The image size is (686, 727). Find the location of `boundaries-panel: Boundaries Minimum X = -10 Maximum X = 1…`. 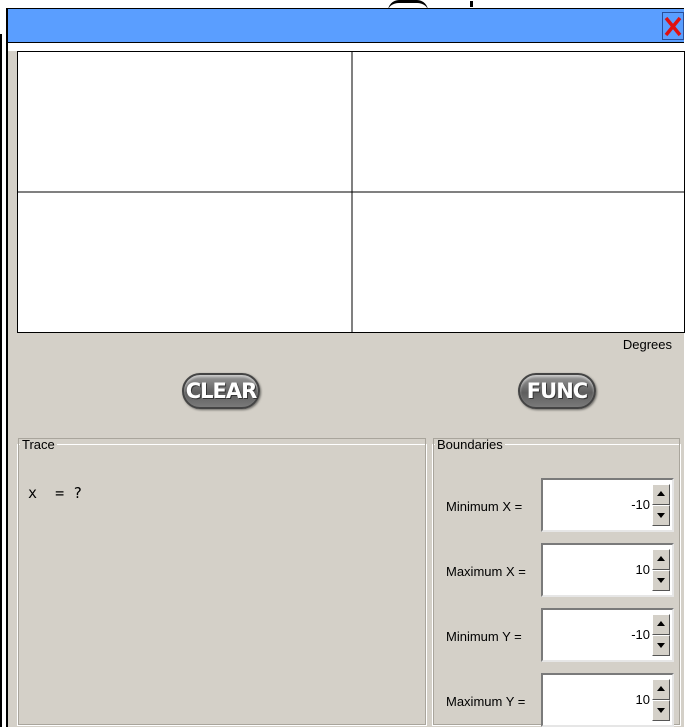

boundaries-panel: Boundaries Minimum X = -10 Maximum X = 1… is located at coordinates (557, 582).